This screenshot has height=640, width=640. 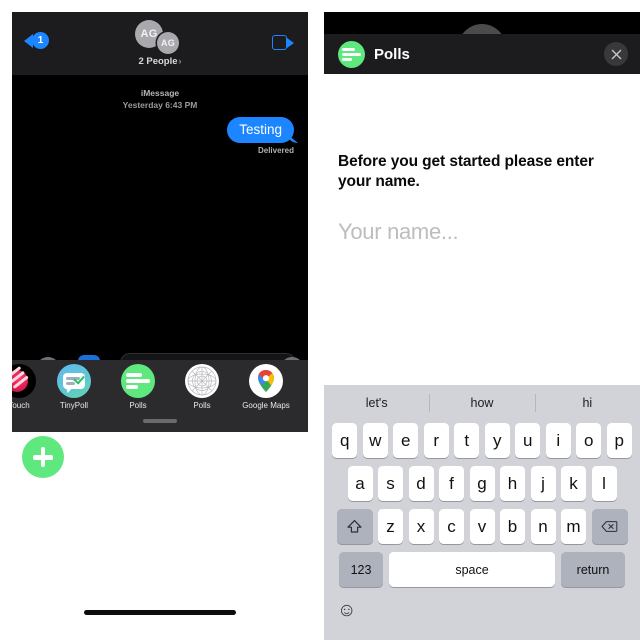 I want to click on key-y: y, so click(x=497, y=440).